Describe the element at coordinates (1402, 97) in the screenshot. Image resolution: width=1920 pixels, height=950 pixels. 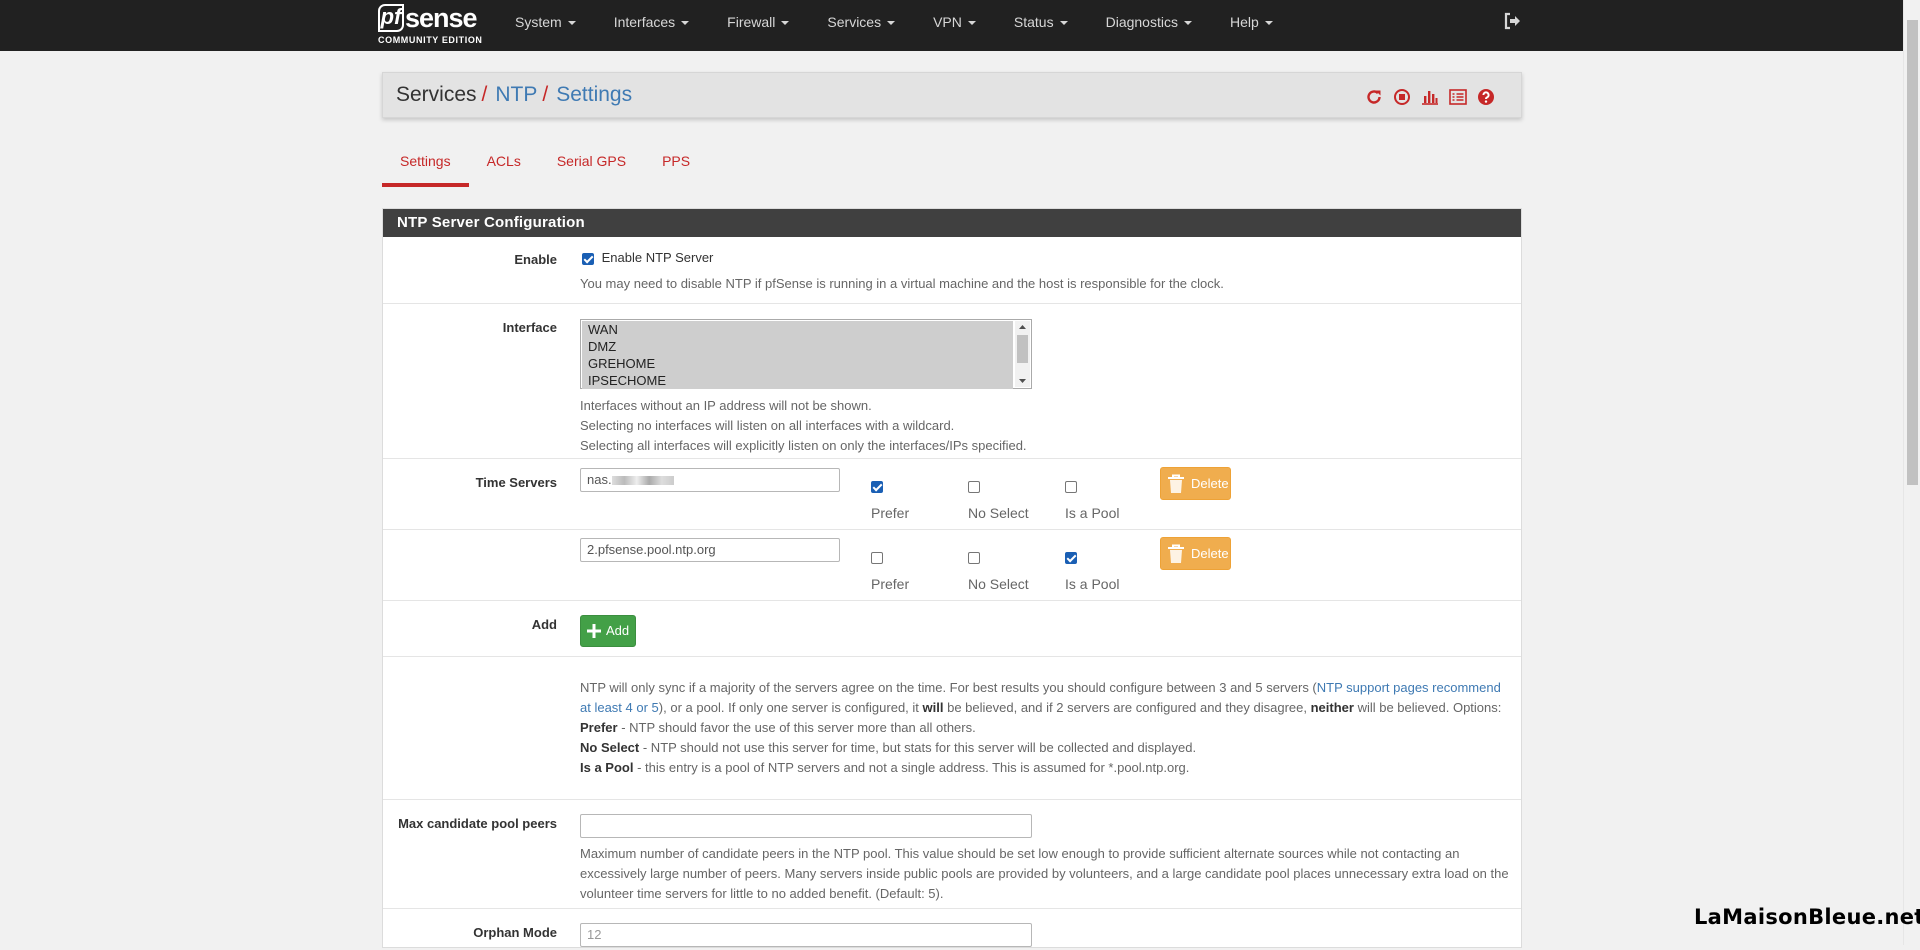
I see `stop-service-icon` at that location.